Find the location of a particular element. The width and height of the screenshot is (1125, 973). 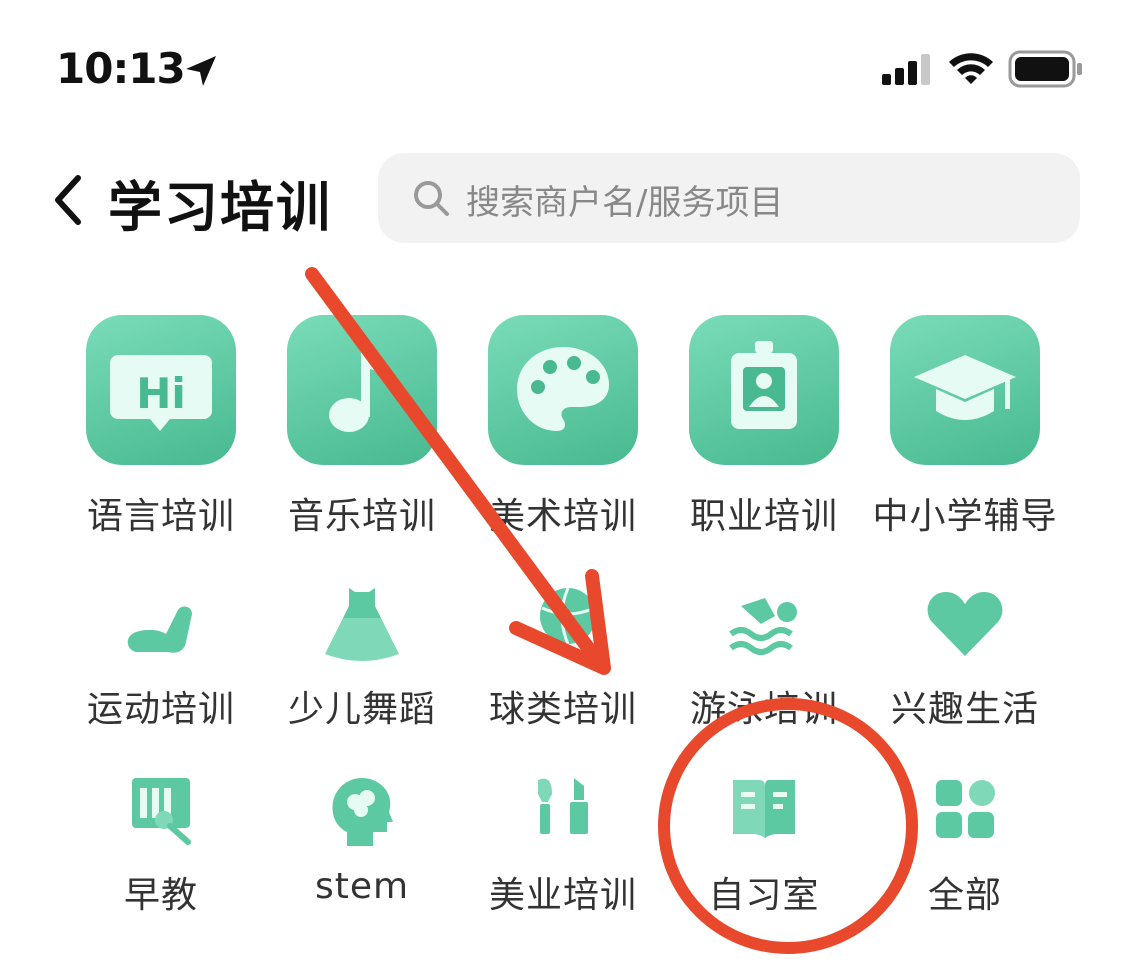

category-label: 游泳培训 is located at coordinates (763, 709).